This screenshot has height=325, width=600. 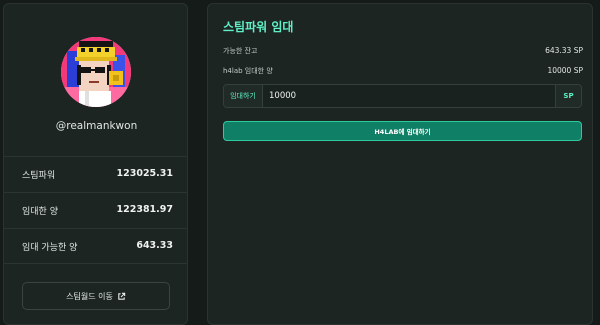 What do you see at coordinates (95, 246) in the screenshot?
I see `stat-row-leasable: 임대 가능한 양 643.33` at bounding box center [95, 246].